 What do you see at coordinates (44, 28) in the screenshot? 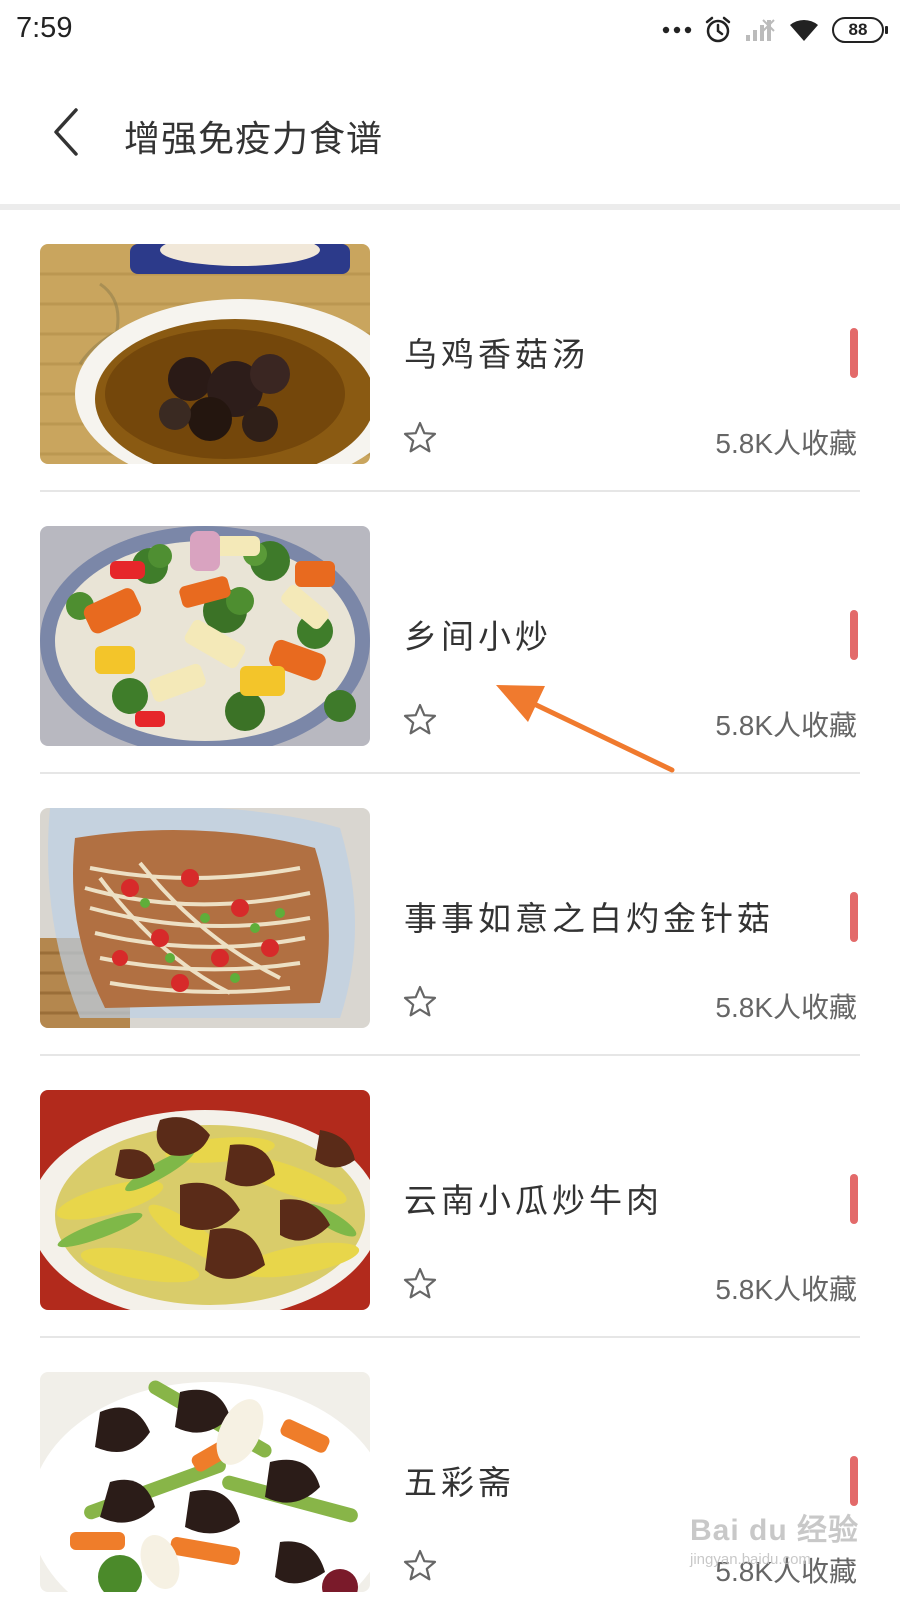
I see `status-time: 7:59` at bounding box center [44, 28].